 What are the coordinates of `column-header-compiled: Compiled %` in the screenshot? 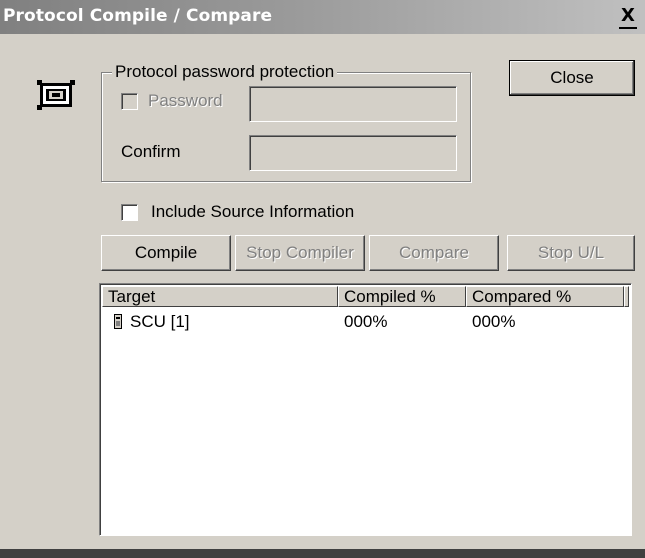 It's located at (402, 296).